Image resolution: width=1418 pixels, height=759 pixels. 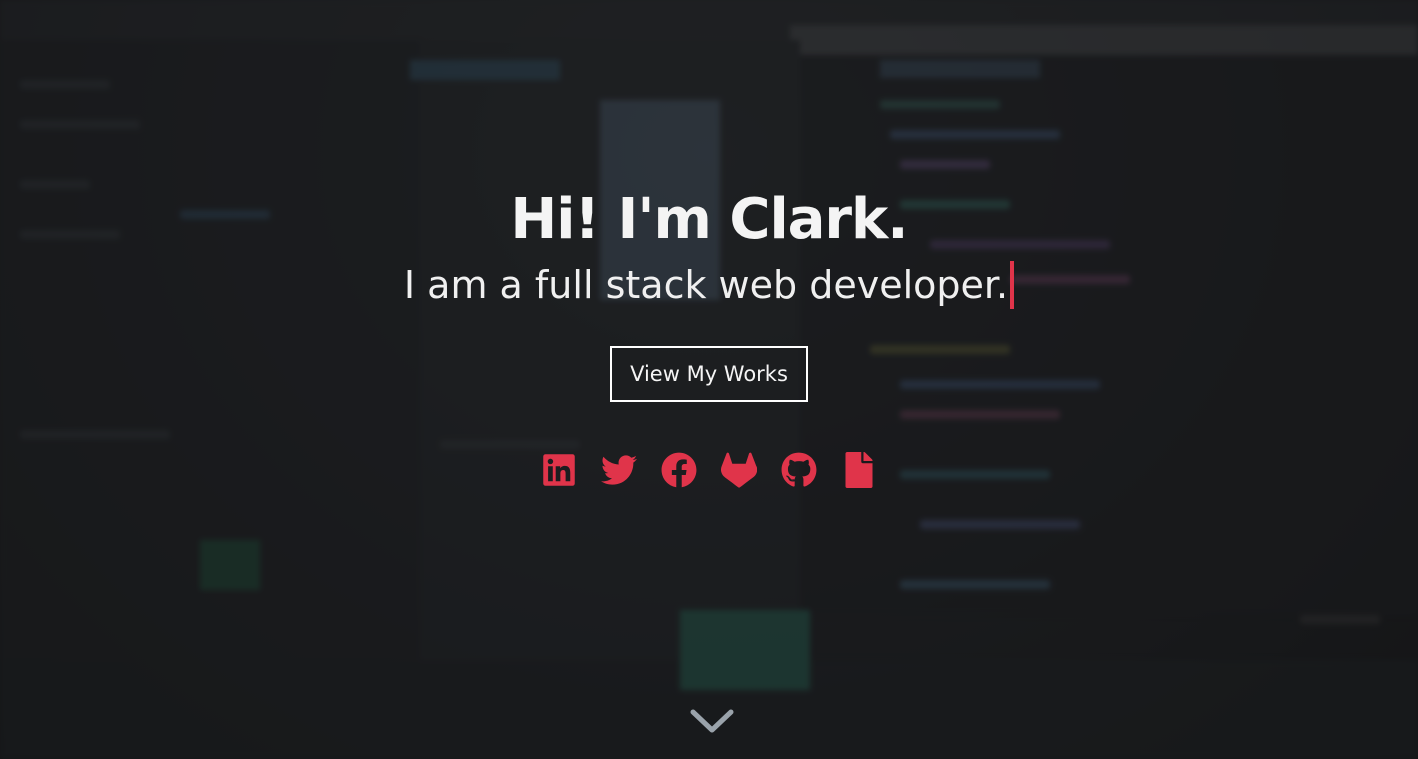 I want to click on hero-title: Hi! I'm Clark., so click(x=709, y=219).